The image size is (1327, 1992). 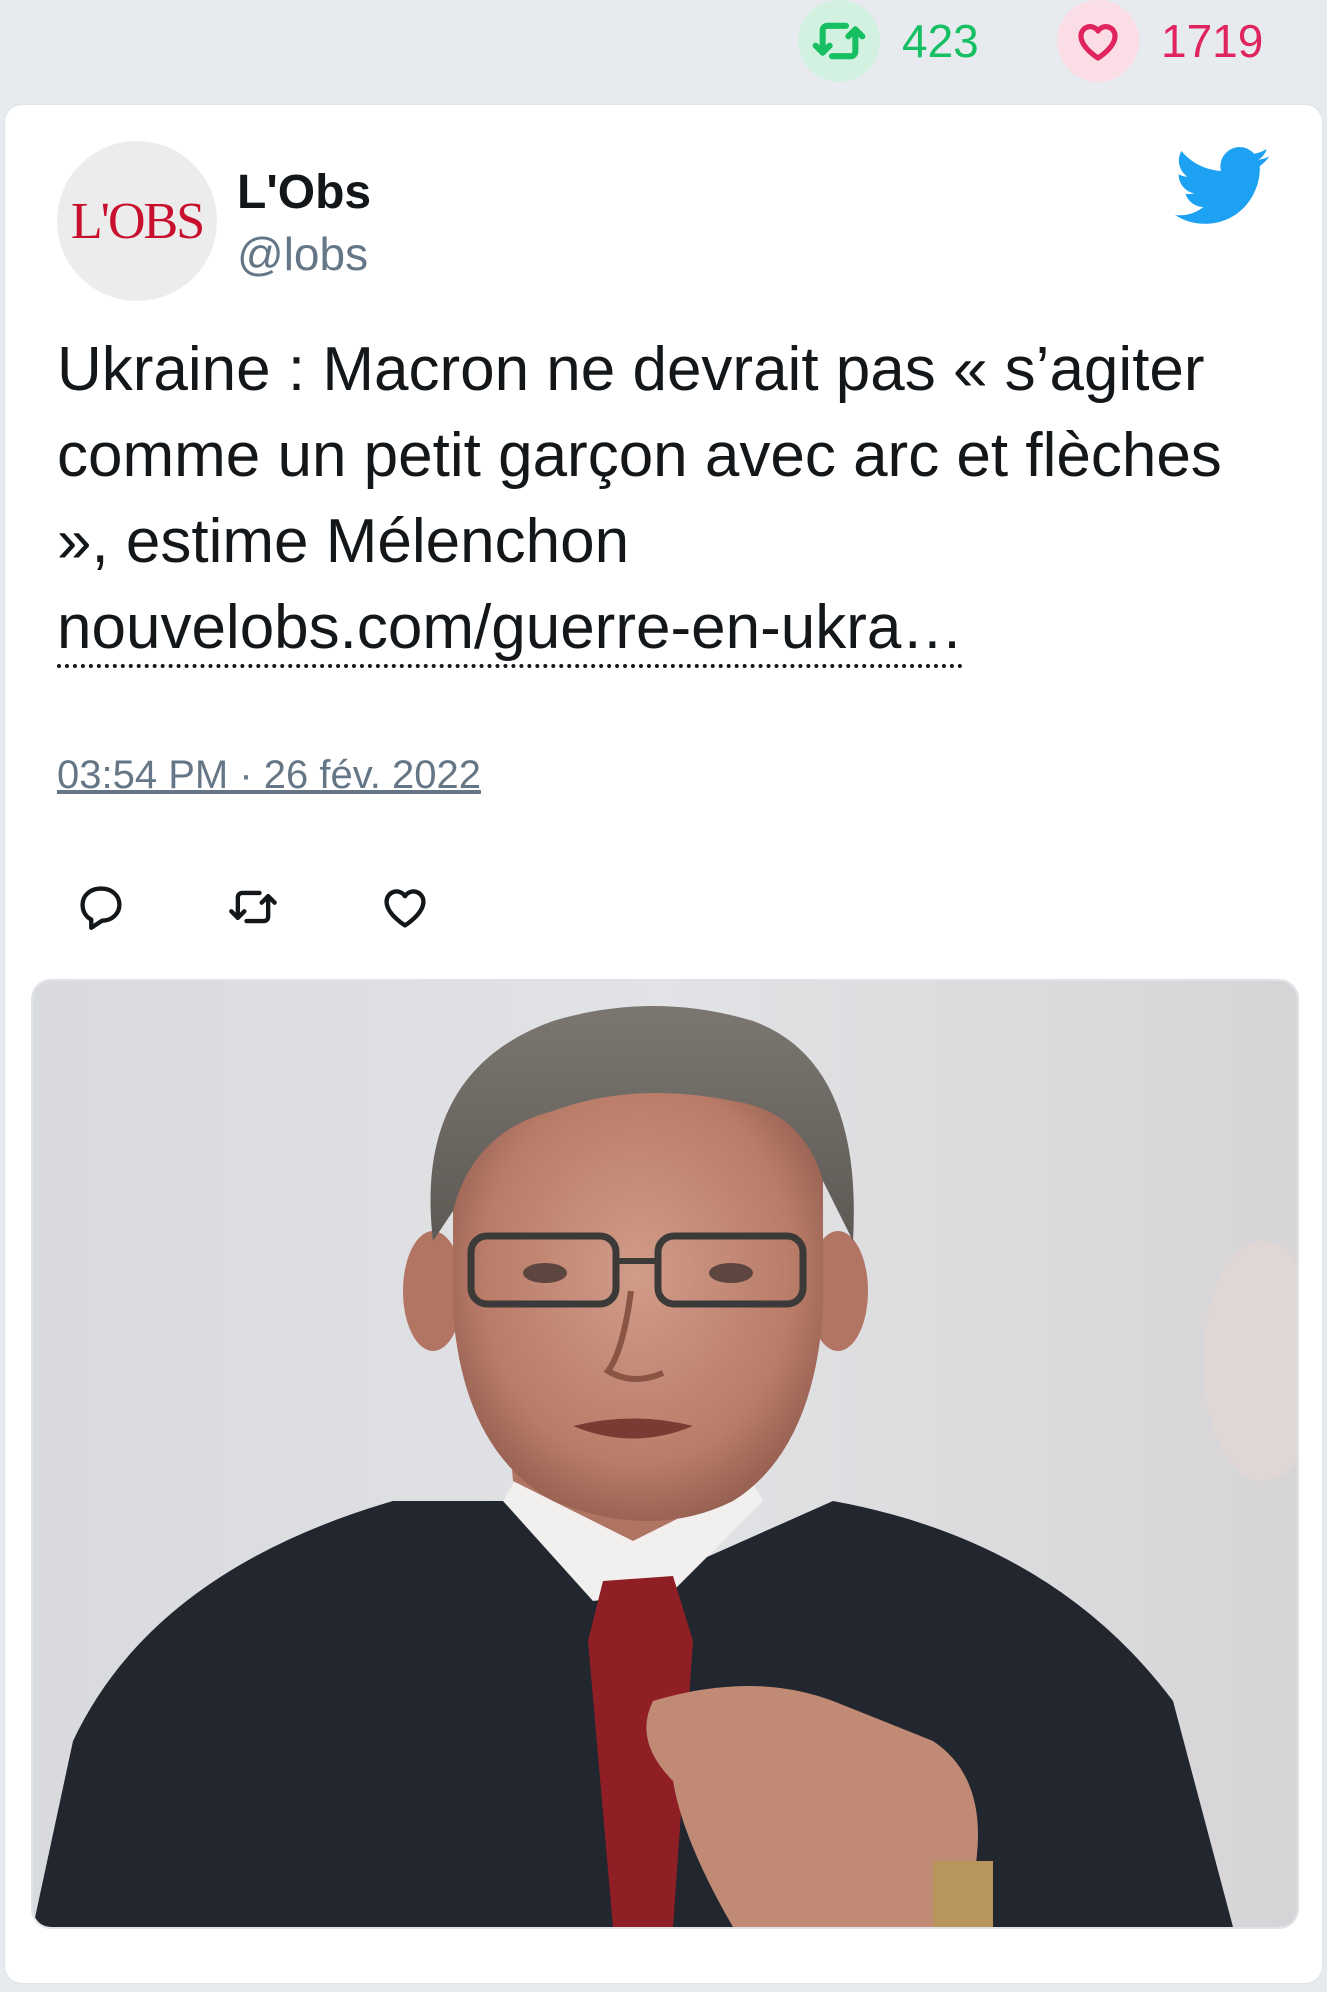 What do you see at coordinates (1223, 187) in the screenshot?
I see `twitter-bird-icon` at bounding box center [1223, 187].